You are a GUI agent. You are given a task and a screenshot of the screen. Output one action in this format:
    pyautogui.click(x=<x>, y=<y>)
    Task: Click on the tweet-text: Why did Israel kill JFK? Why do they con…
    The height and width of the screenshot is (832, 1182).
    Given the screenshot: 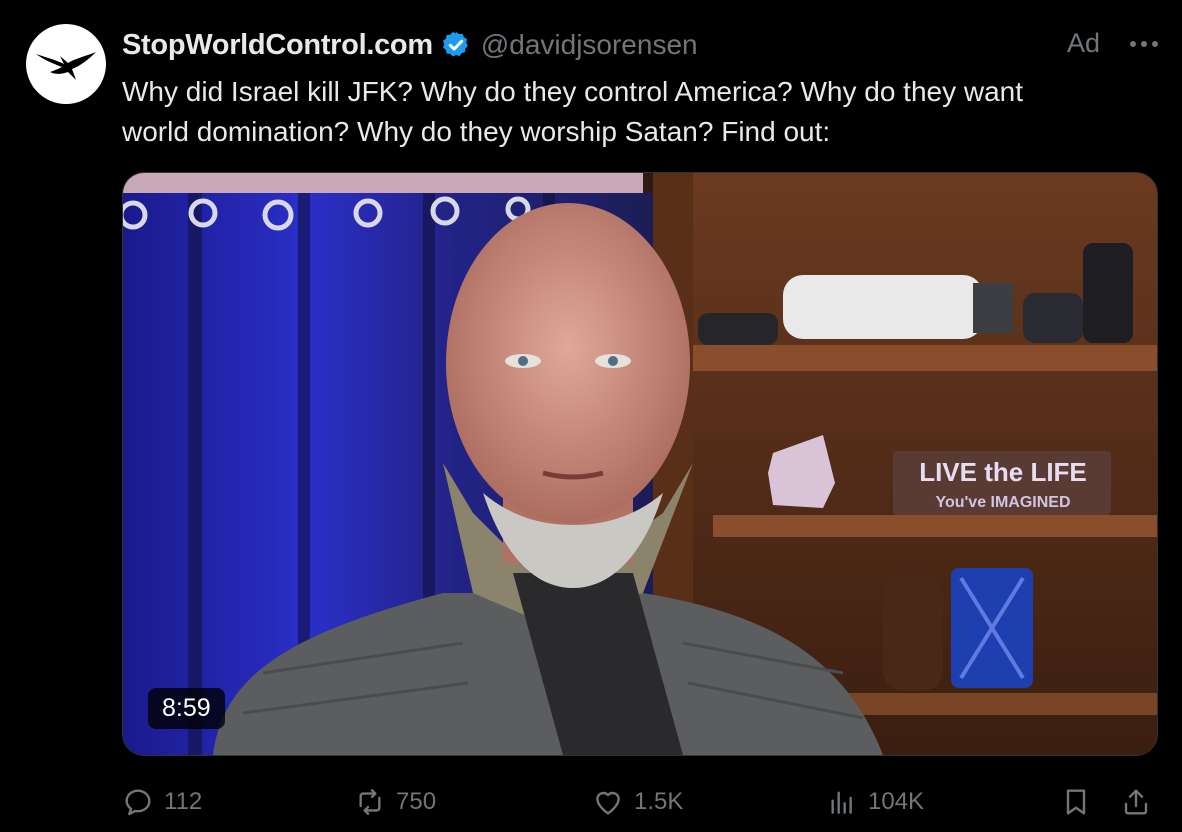 What is the action you would take?
    pyautogui.click(x=627, y=112)
    